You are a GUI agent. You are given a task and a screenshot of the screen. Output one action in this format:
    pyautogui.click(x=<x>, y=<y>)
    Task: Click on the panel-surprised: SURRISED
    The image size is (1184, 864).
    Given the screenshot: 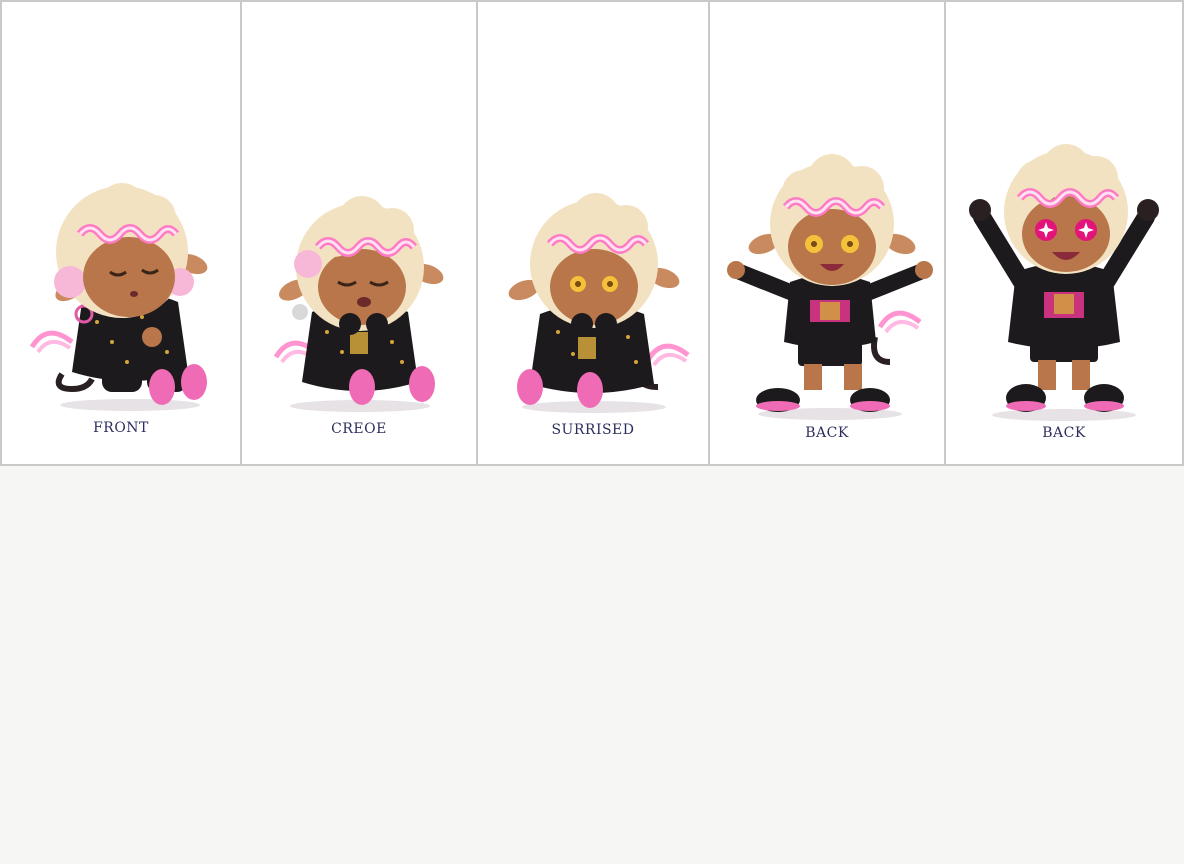 What is the action you would take?
    pyautogui.click(x=594, y=233)
    